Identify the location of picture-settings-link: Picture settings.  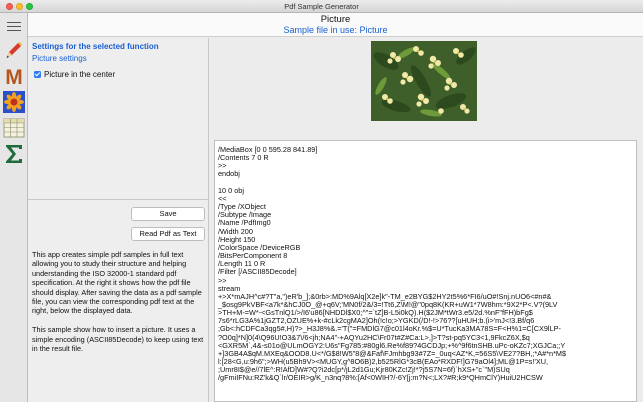
(59, 58).